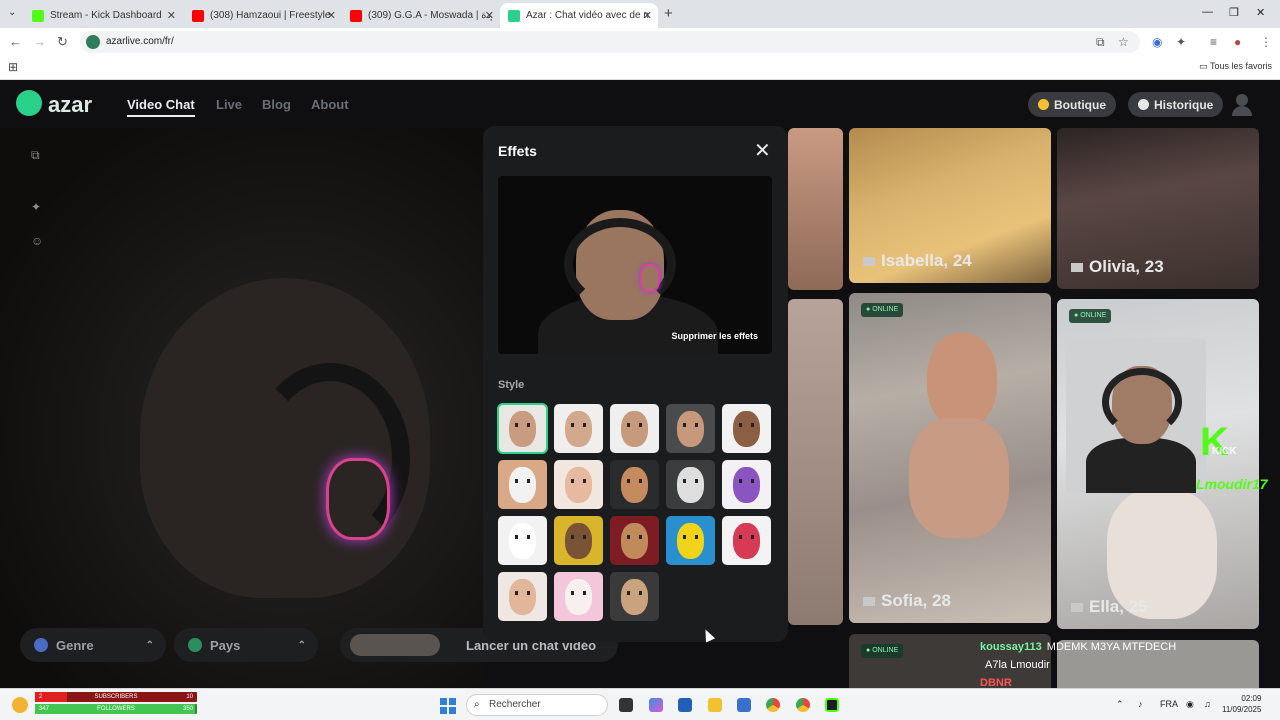  What do you see at coordinates (579, 15) in the screenshot?
I see `browser-tab: Azar : Chat vidéo avec de n ✕` at bounding box center [579, 15].